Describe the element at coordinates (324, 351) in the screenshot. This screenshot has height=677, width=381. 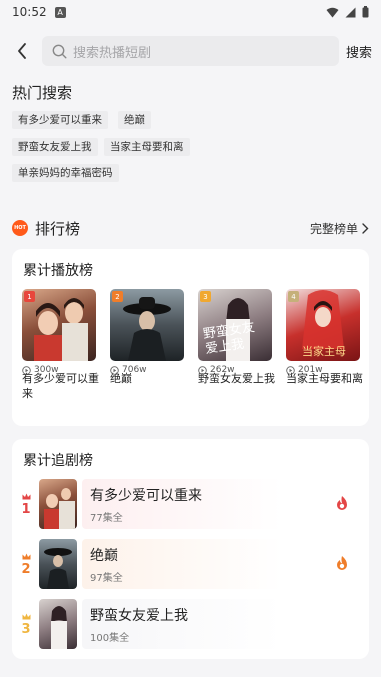
I see `cover-title: 当家主母` at that location.